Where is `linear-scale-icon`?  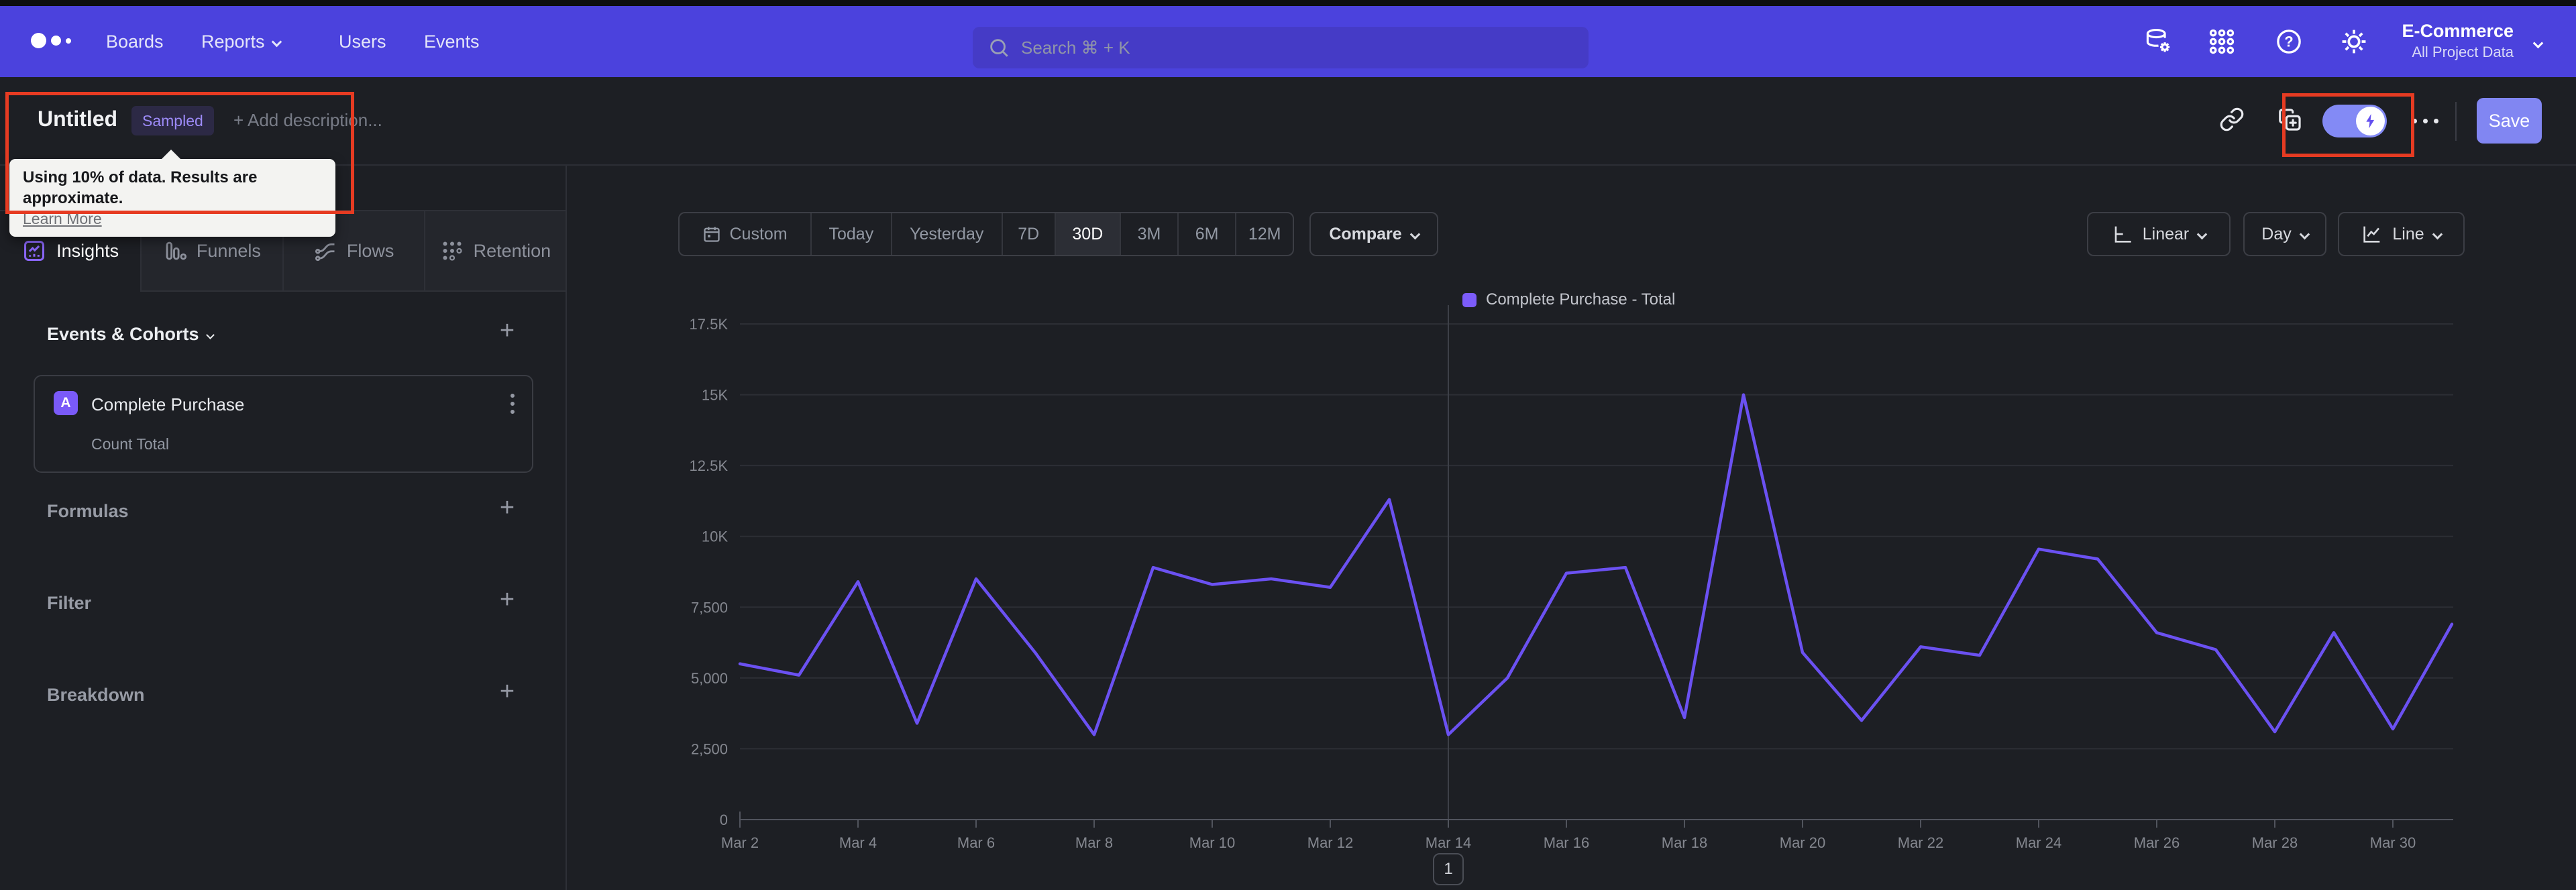 linear-scale-icon is located at coordinates (2122, 234).